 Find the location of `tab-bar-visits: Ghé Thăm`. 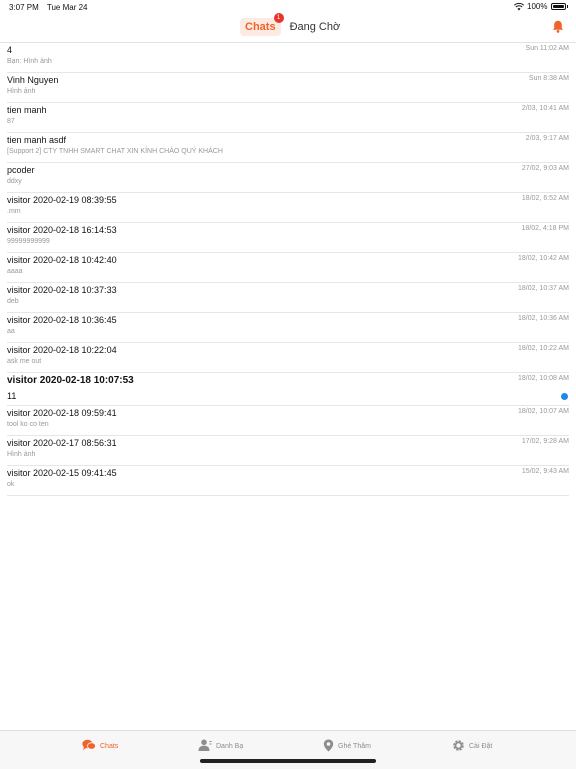

tab-bar-visits: Ghé Thăm is located at coordinates (347, 746).